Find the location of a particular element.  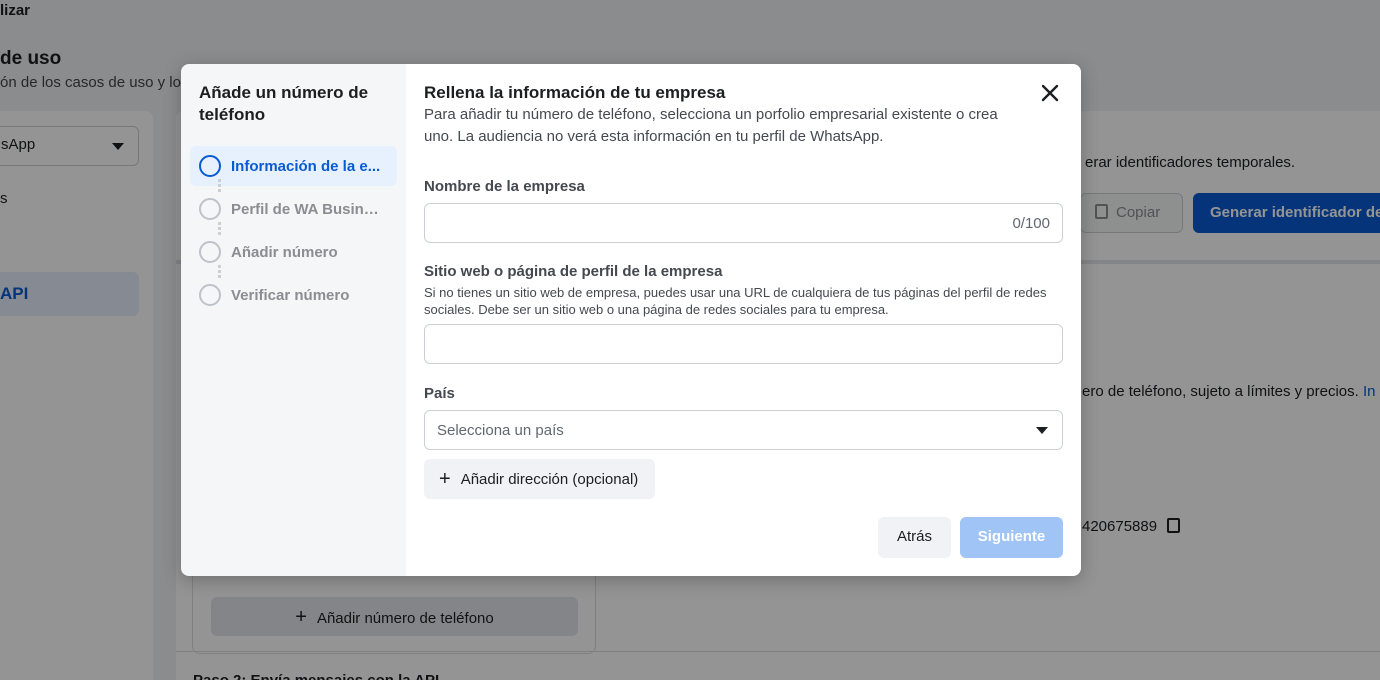

back-button: Atrás is located at coordinates (914, 537).